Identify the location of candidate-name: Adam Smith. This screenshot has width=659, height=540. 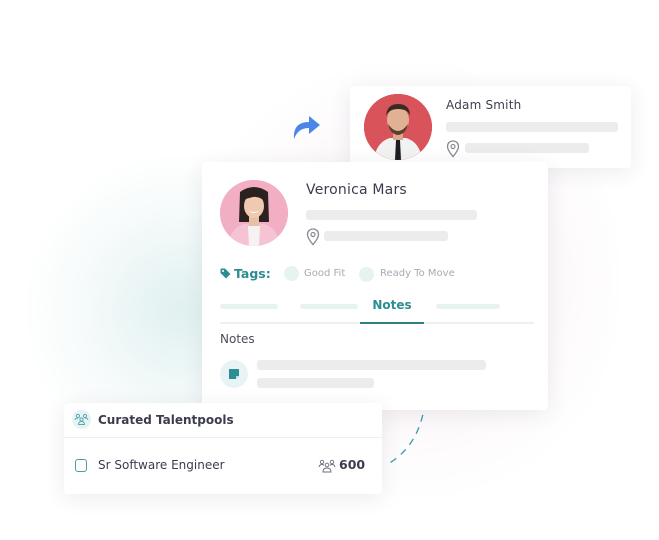
(484, 105).